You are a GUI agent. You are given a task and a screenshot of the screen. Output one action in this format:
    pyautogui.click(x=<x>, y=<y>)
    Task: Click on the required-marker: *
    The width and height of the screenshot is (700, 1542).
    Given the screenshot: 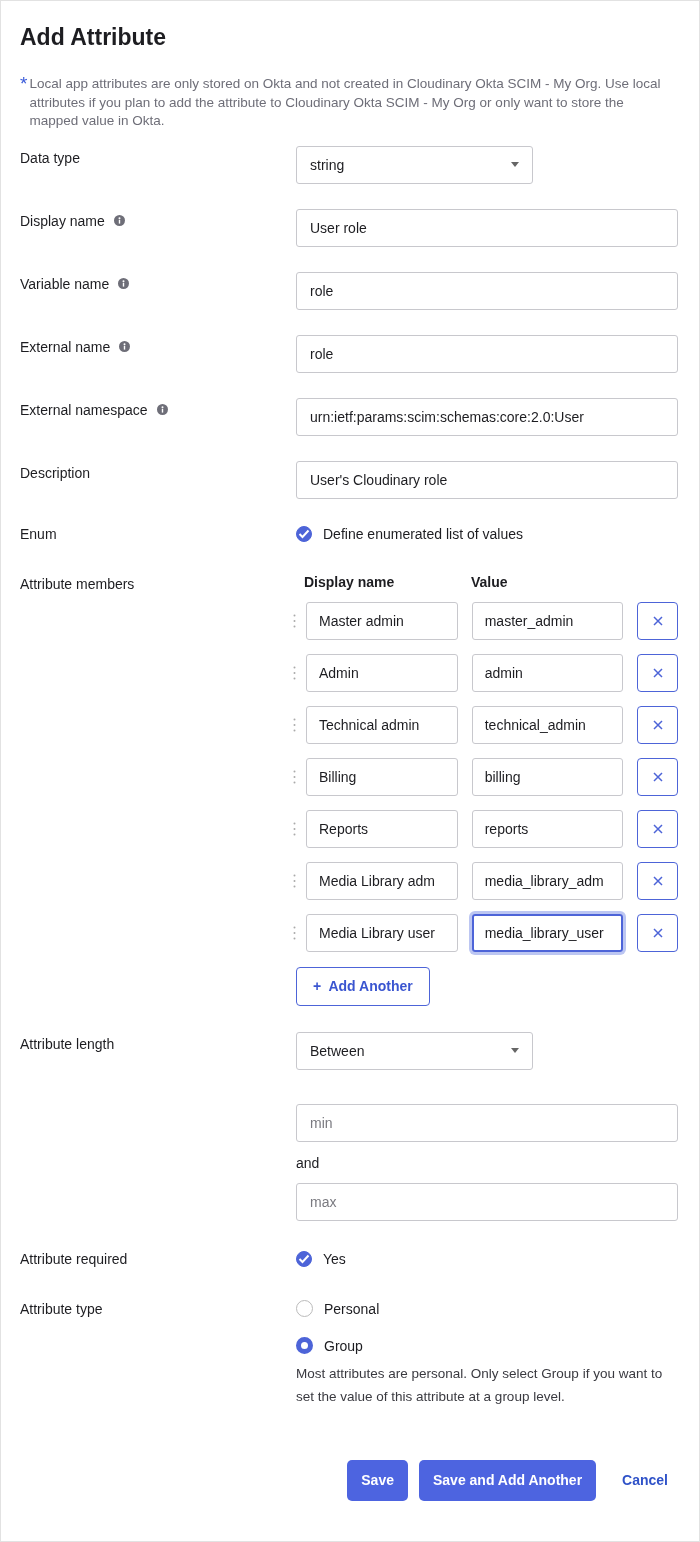 What is the action you would take?
    pyautogui.click(x=24, y=82)
    